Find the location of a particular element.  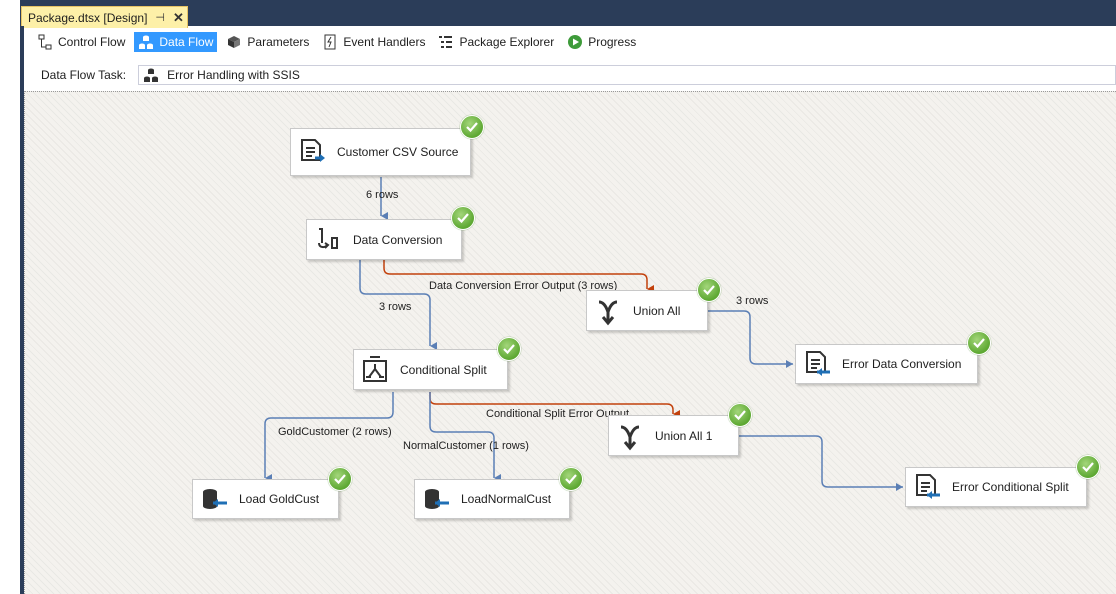

left-margin is located at coordinates (10, 297).